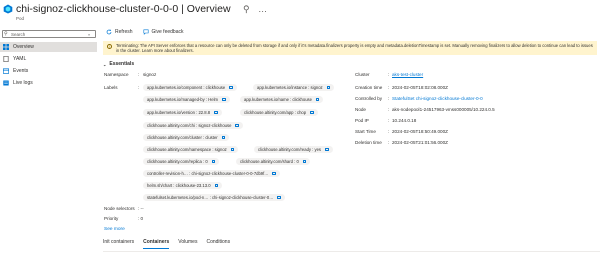 The height and width of the screenshot is (256, 600). What do you see at coordinates (369, 87) in the screenshot?
I see `creation-time-label: Creation time` at bounding box center [369, 87].